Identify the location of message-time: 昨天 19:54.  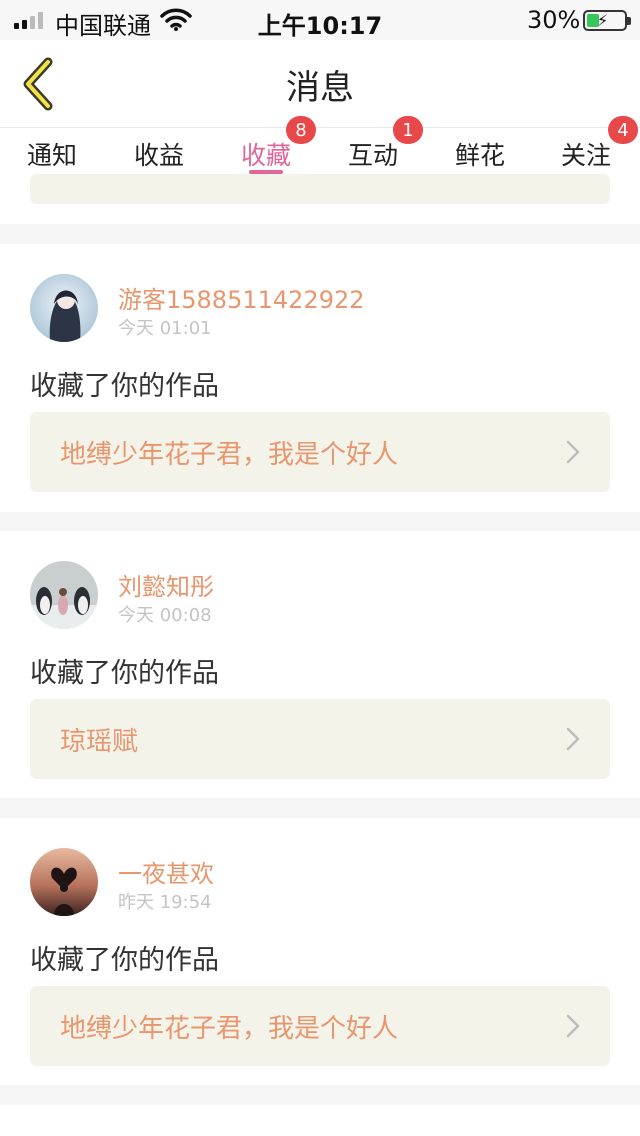
(165, 902).